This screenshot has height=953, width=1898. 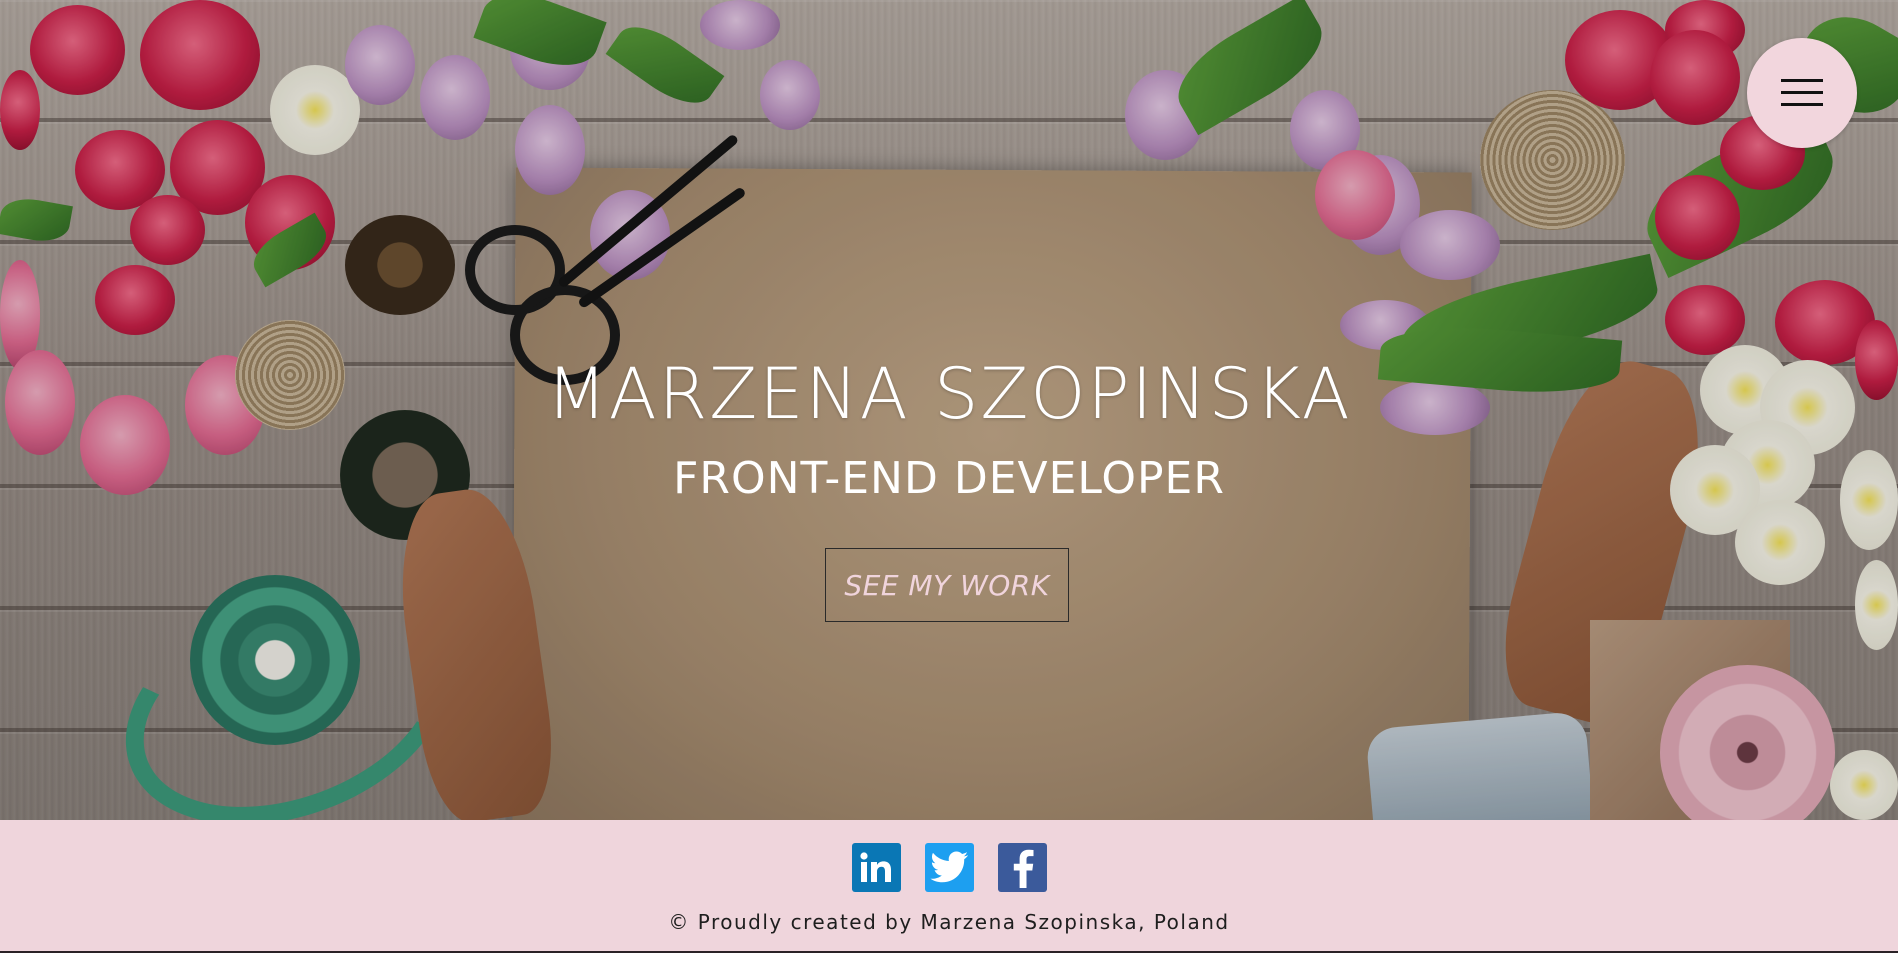 I want to click on hero-job-title: FRONT-END DEVELOPER, so click(x=949, y=478).